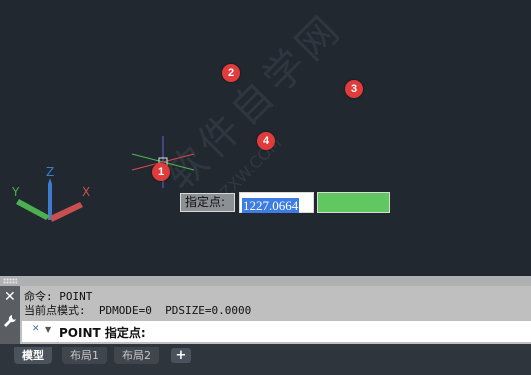  Describe the element at coordinates (231, 73) in the screenshot. I see `marker-2: 2` at that location.